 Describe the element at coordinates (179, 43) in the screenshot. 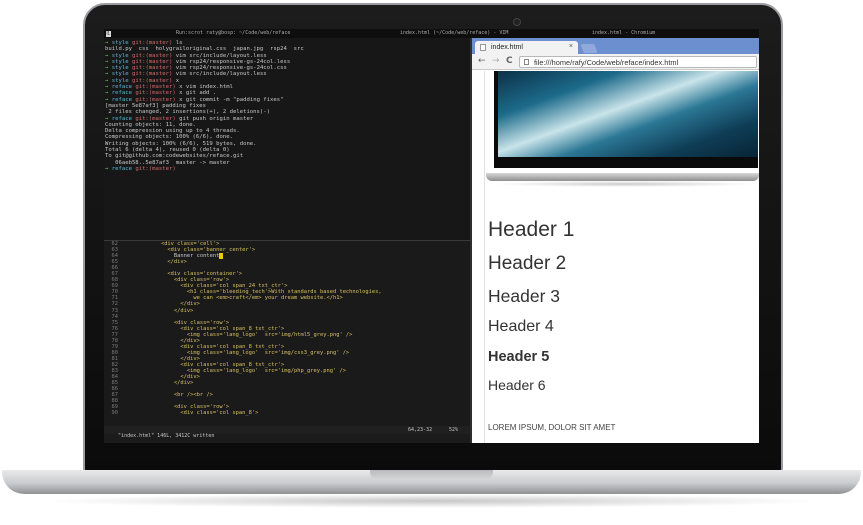

I see `terminal-command: ls` at that location.